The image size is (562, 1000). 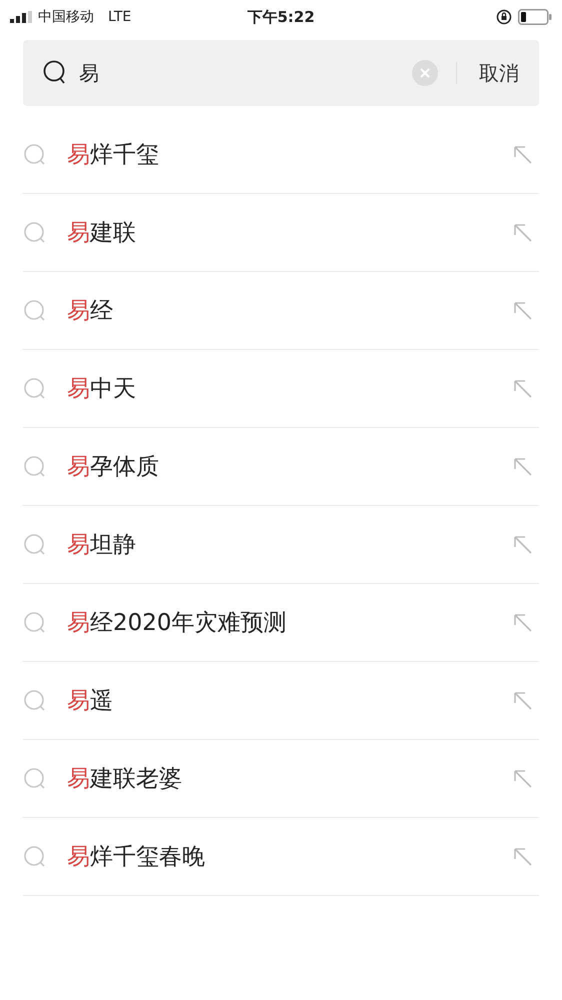 What do you see at coordinates (504, 17) in the screenshot?
I see `rotation-lock-icon` at bounding box center [504, 17].